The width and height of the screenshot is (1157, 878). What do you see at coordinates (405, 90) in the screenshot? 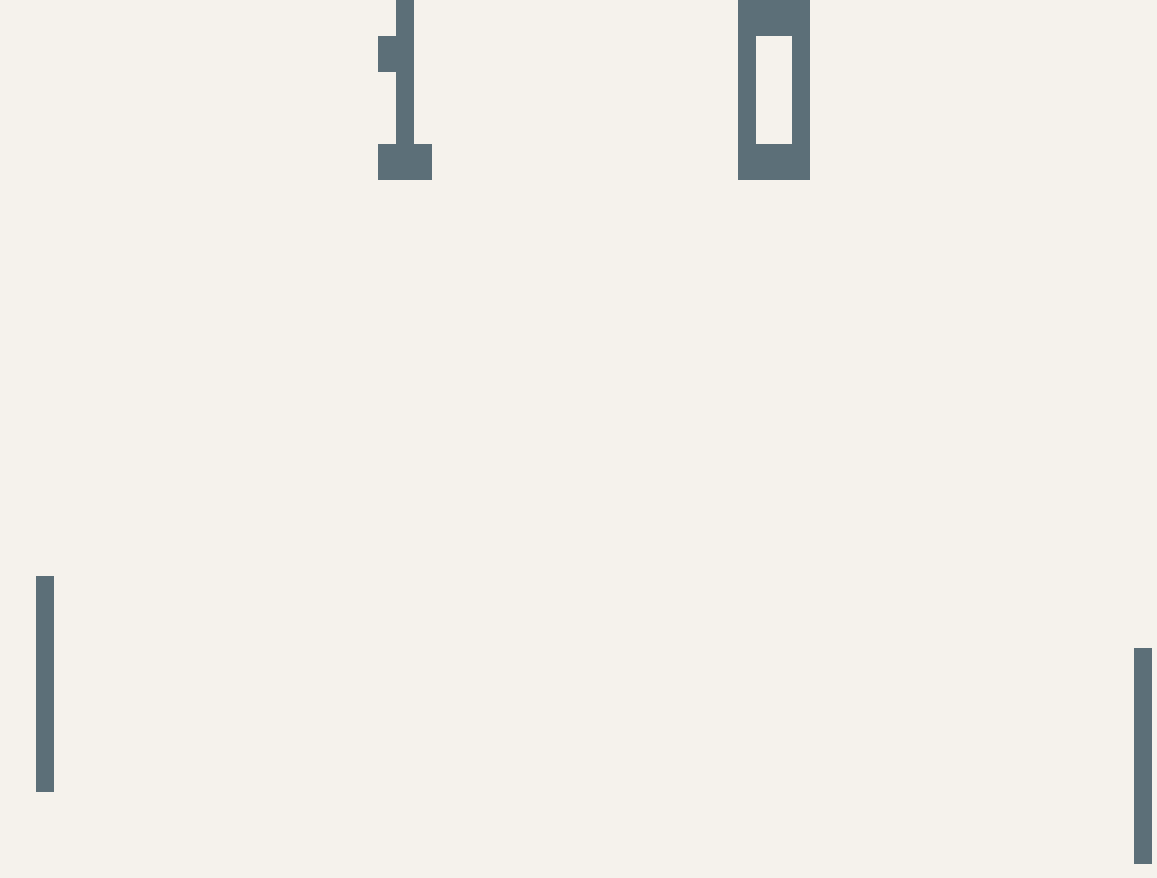
I see `left-player-score` at bounding box center [405, 90].